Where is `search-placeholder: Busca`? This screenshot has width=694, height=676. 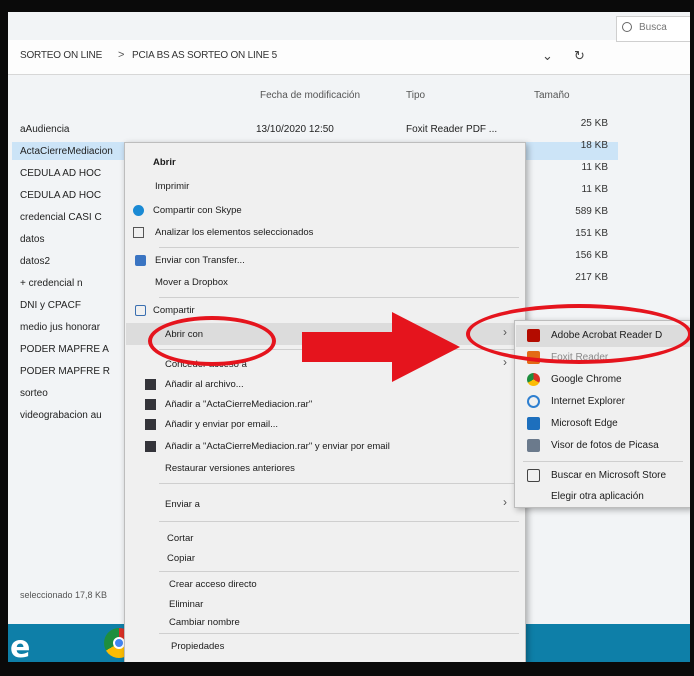 search-placeholder: Busca is located at coordinates (653, 27).